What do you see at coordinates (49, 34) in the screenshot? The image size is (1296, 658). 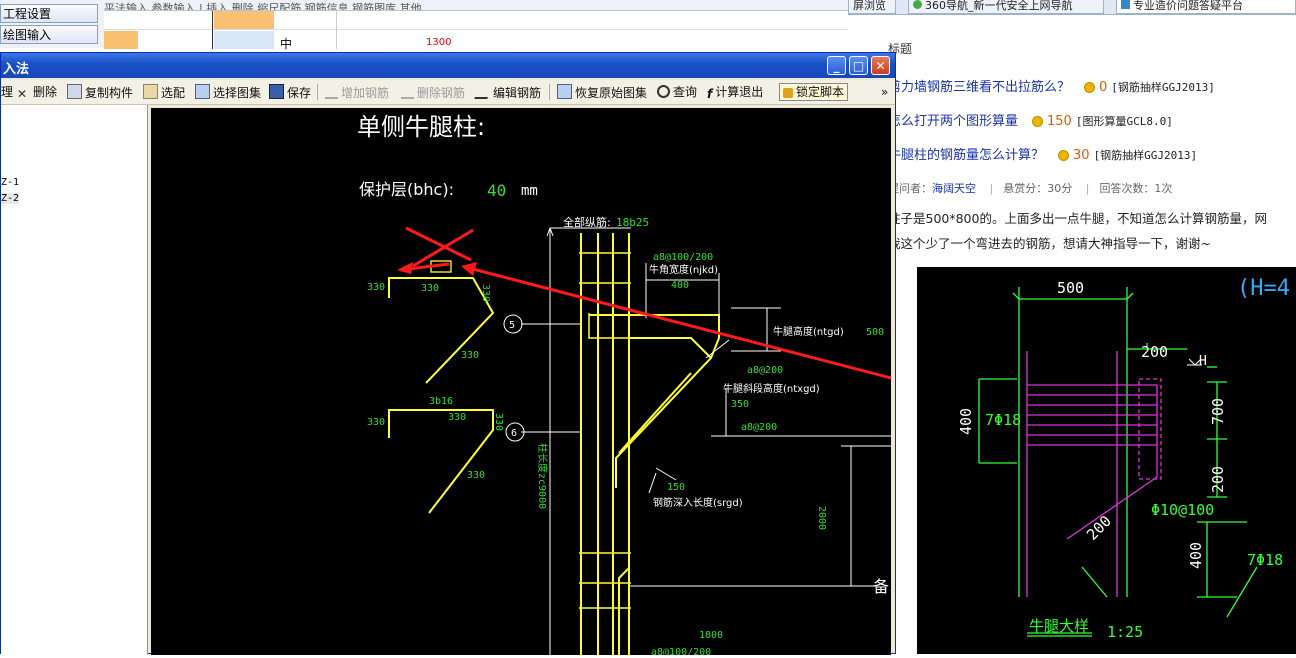 I see `nav-drawing-input: 绘图输入` at bounding box center [49, 34].